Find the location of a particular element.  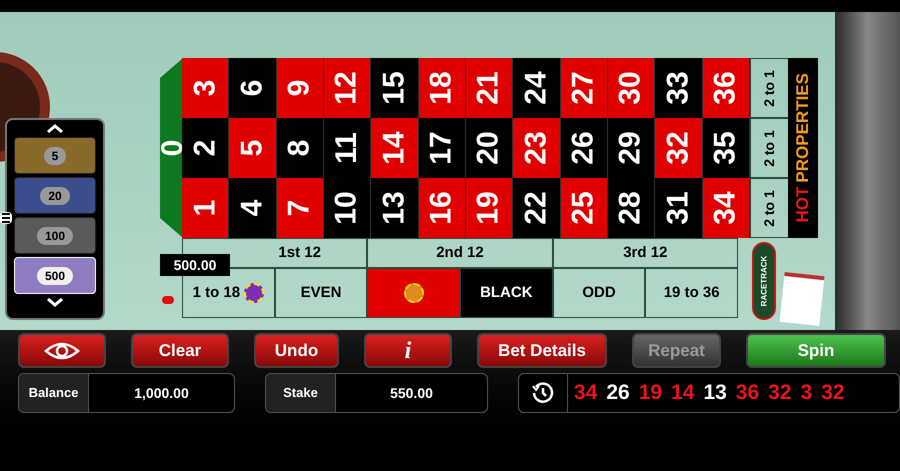

history-number: 14 is located at coordinates (682, 393).